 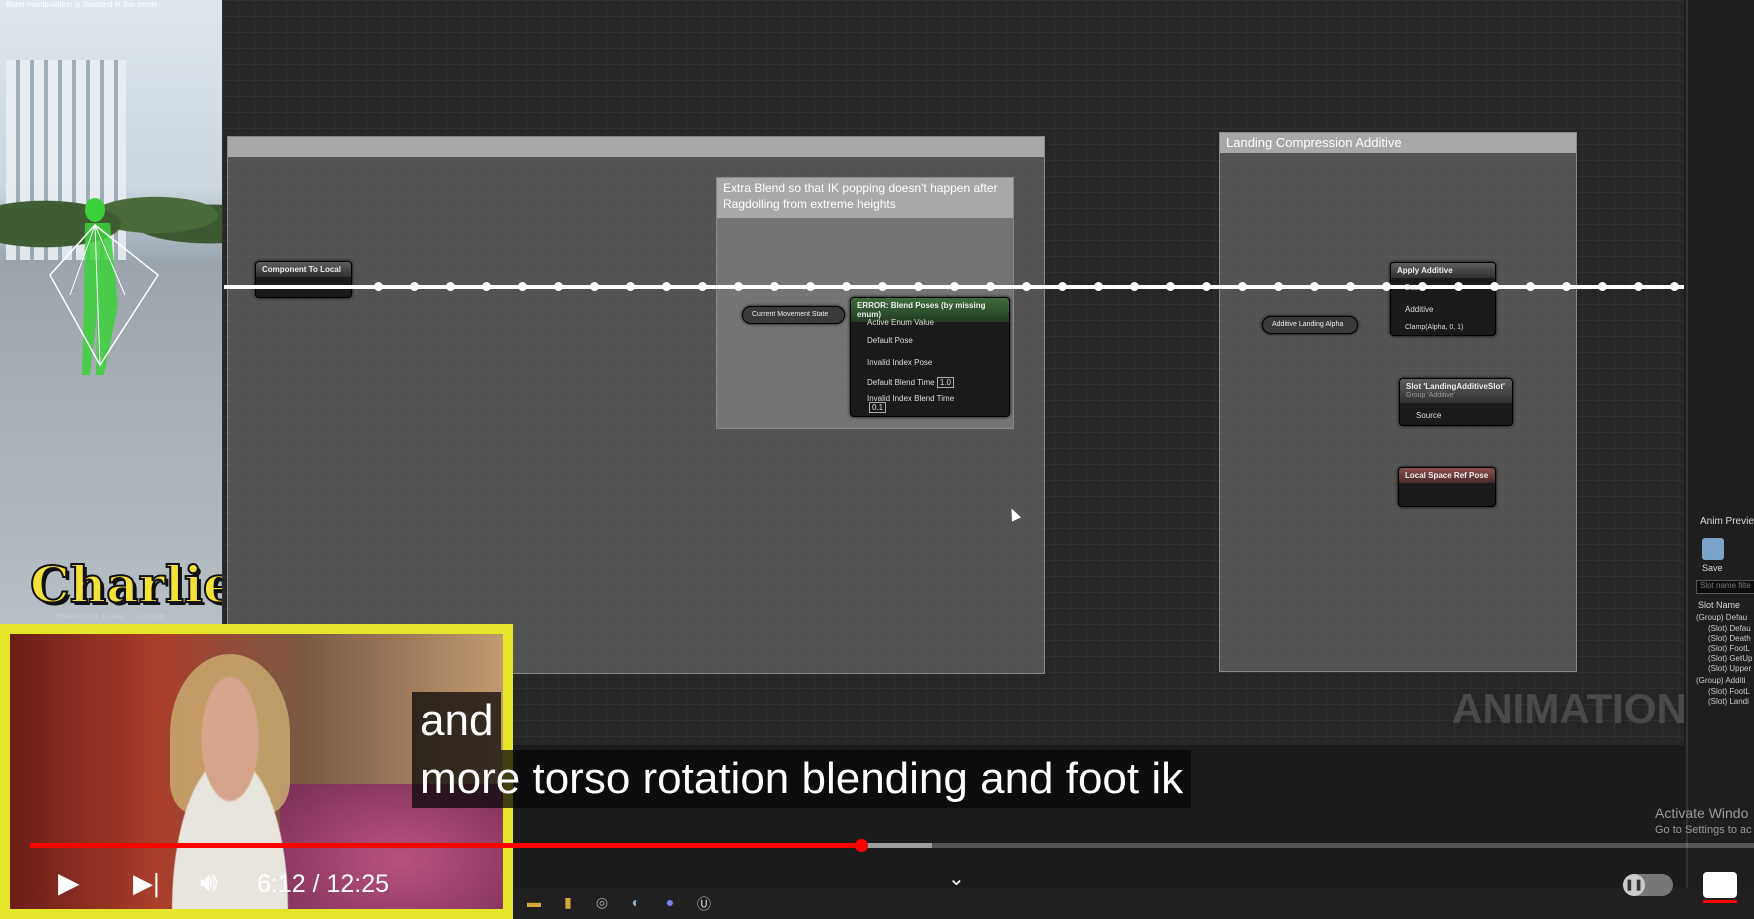 What do you see at coordinates (1729, 668) in the screenshot?
I see `slot-item: (Slot) Upper` at bounding box center [1729, 668].